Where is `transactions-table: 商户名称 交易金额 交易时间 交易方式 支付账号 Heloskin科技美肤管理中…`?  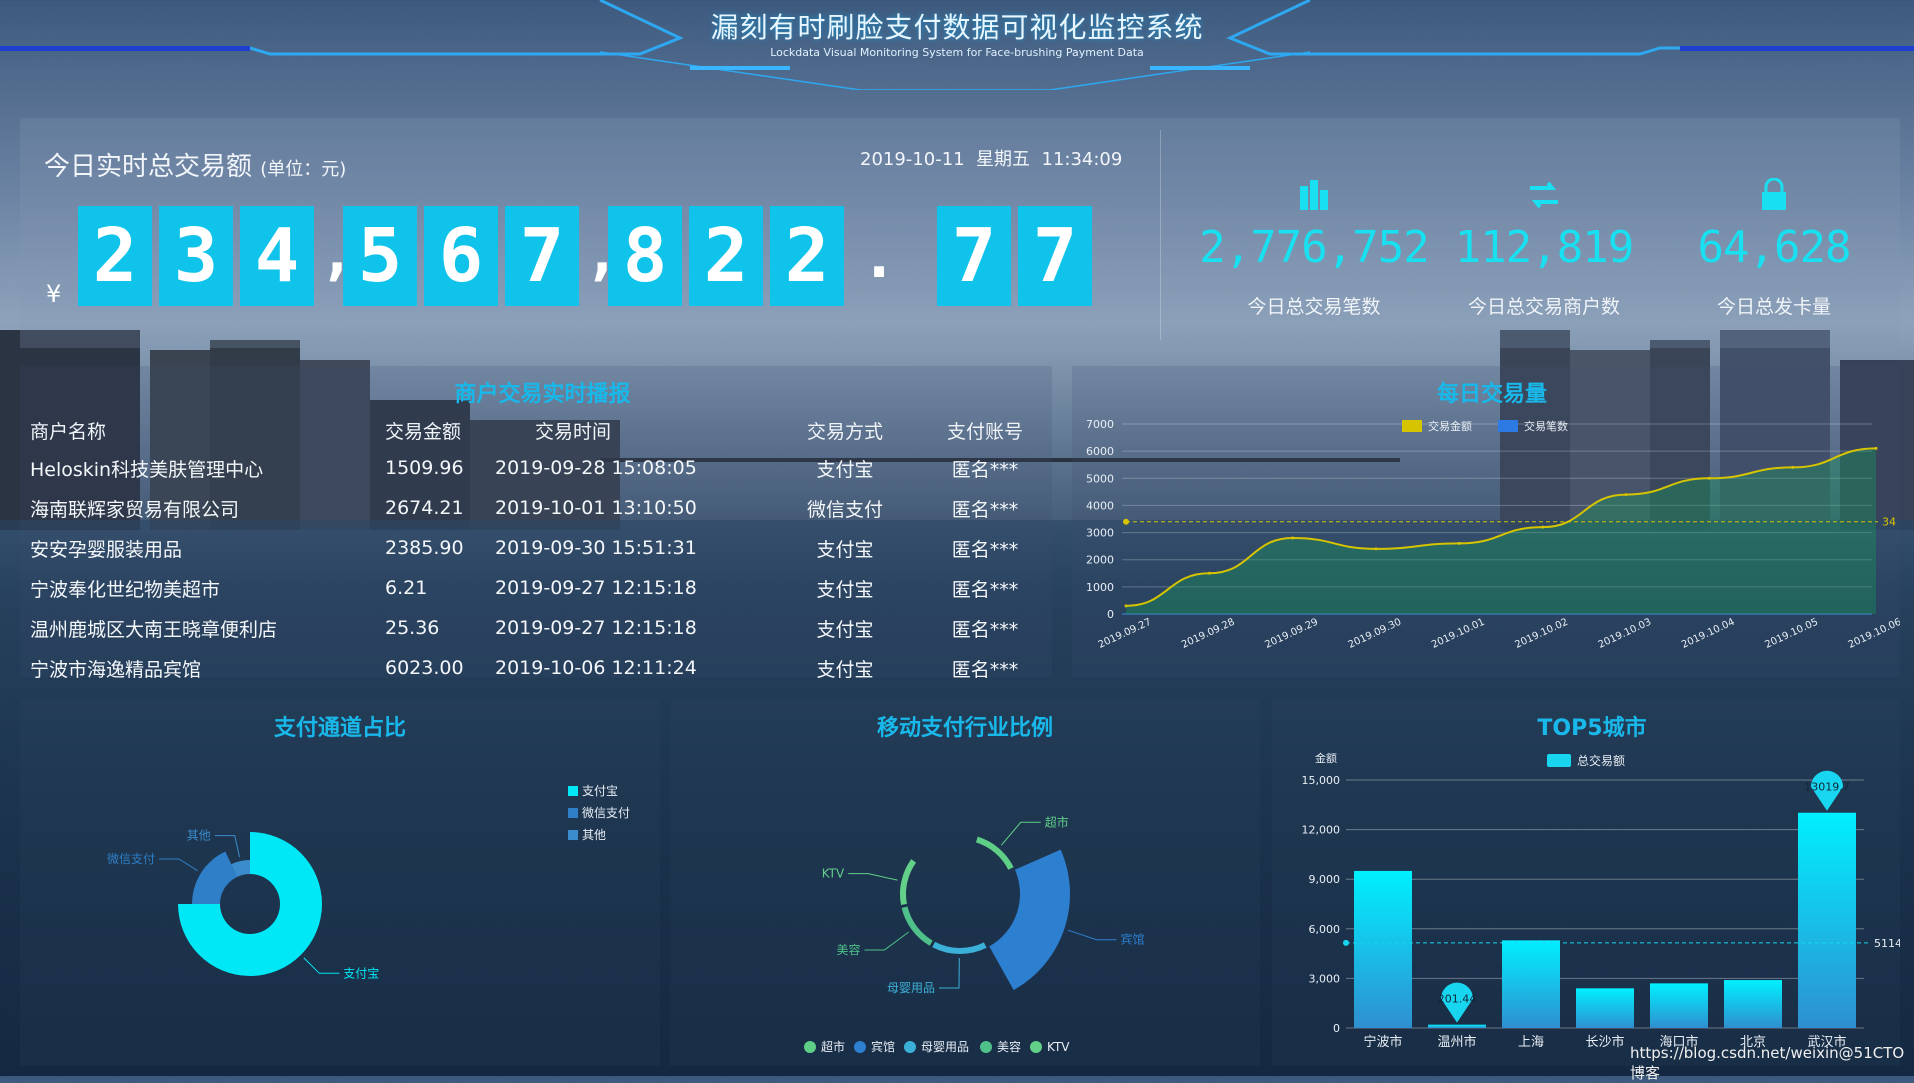
transactions-table: 商户名称 交易金额 交易时间 交易方式 支付账号 Heloskin科技美肤管理中… is located at coordinates (542, 550).